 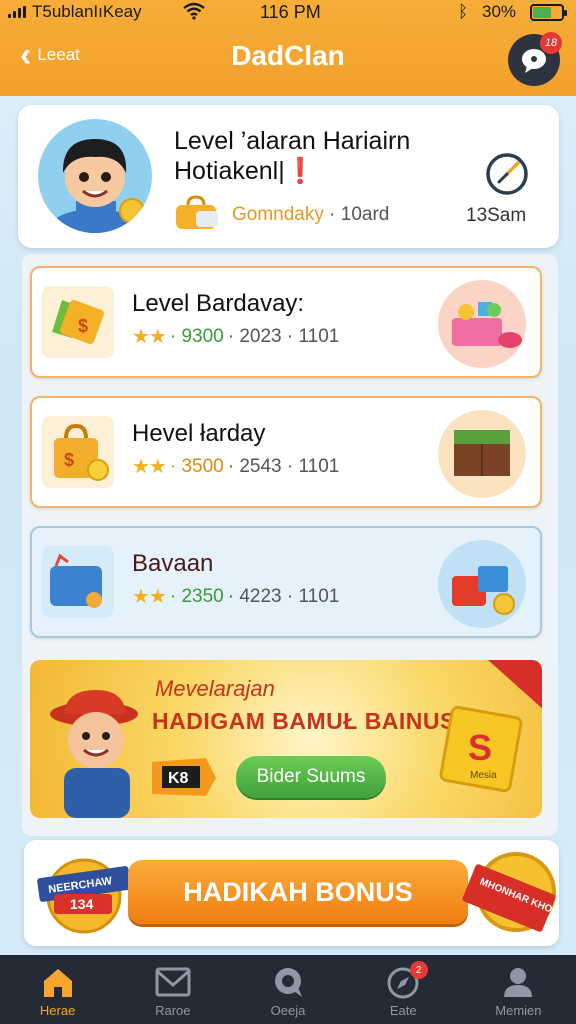 I want to click on wallet-icon, so click(x=78, y=582).